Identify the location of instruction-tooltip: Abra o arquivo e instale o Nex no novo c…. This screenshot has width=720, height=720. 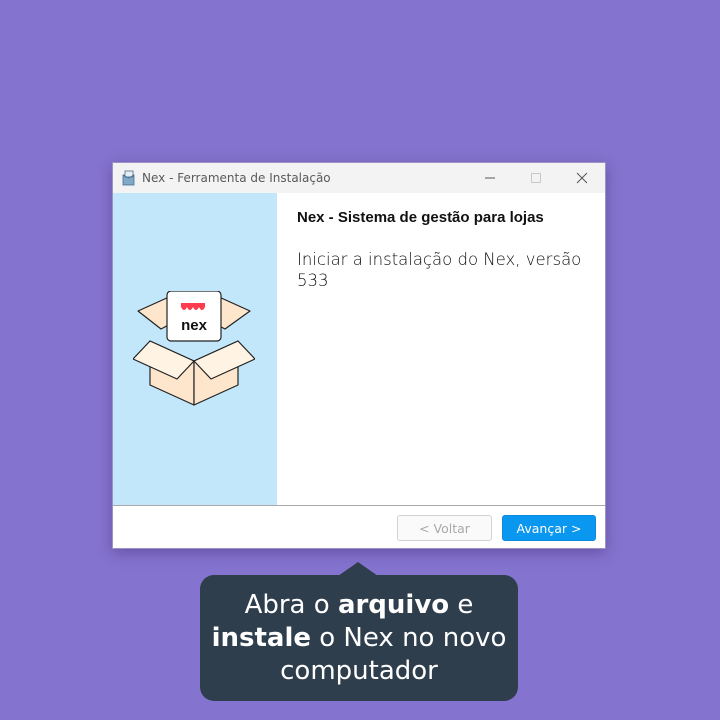
(359, 638).